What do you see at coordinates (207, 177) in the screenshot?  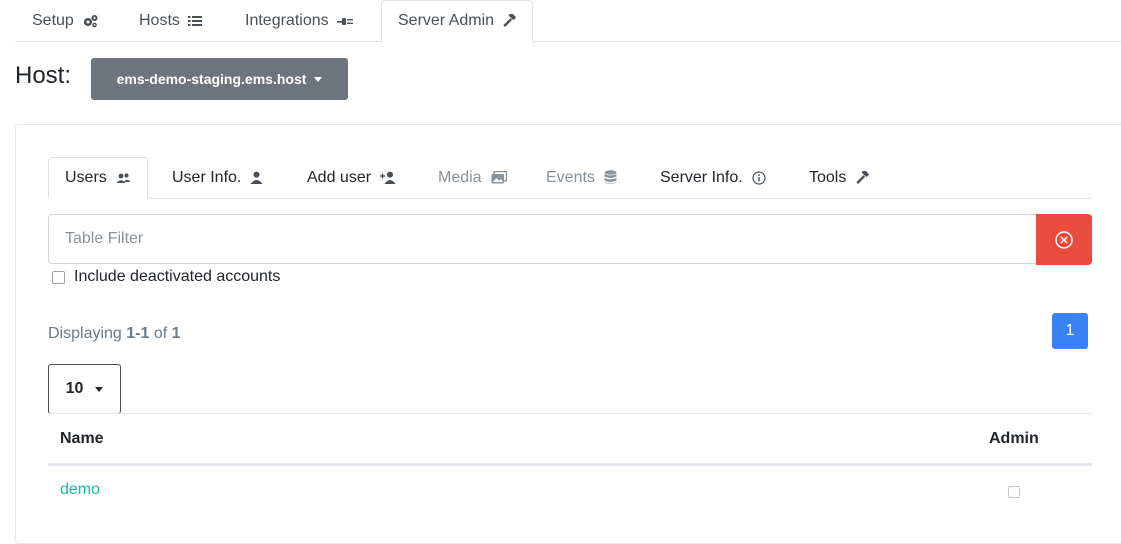 I see `tab-user-info-label: User Info.` at bounding box center [207, 177].